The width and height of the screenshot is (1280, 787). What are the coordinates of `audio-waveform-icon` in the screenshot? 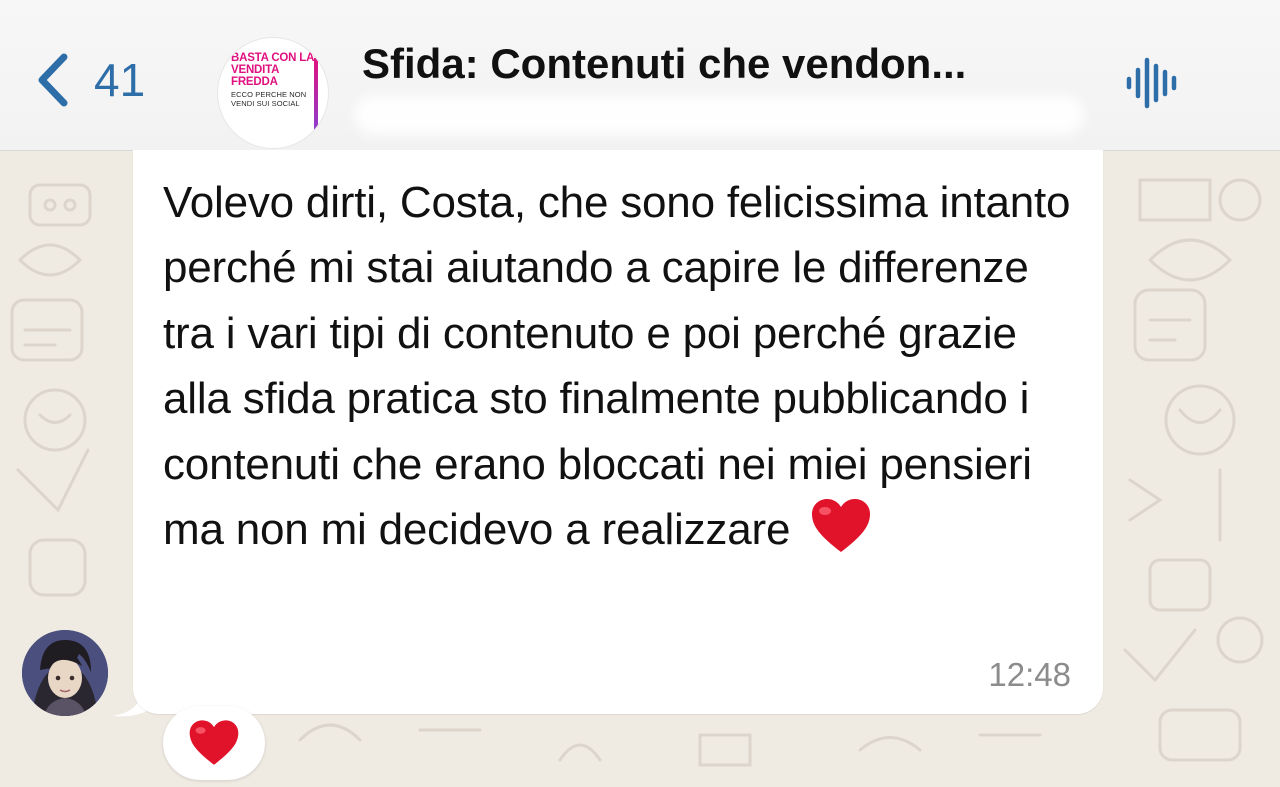 It's located at (1151, 83).